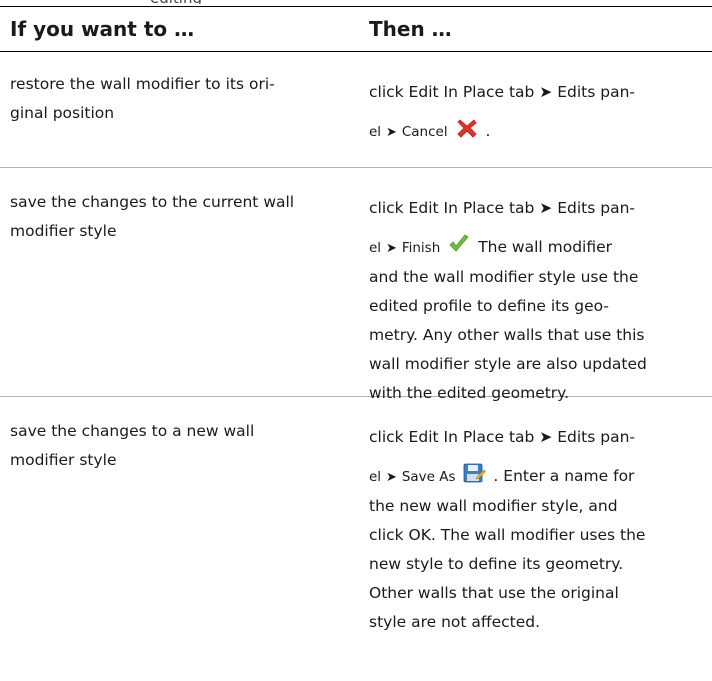  I want to click on text-fragment: The wall modifier, so click(545, 247).